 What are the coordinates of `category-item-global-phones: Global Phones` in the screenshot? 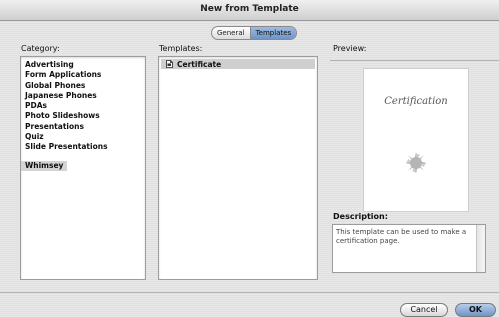 It's located at (83, 86).